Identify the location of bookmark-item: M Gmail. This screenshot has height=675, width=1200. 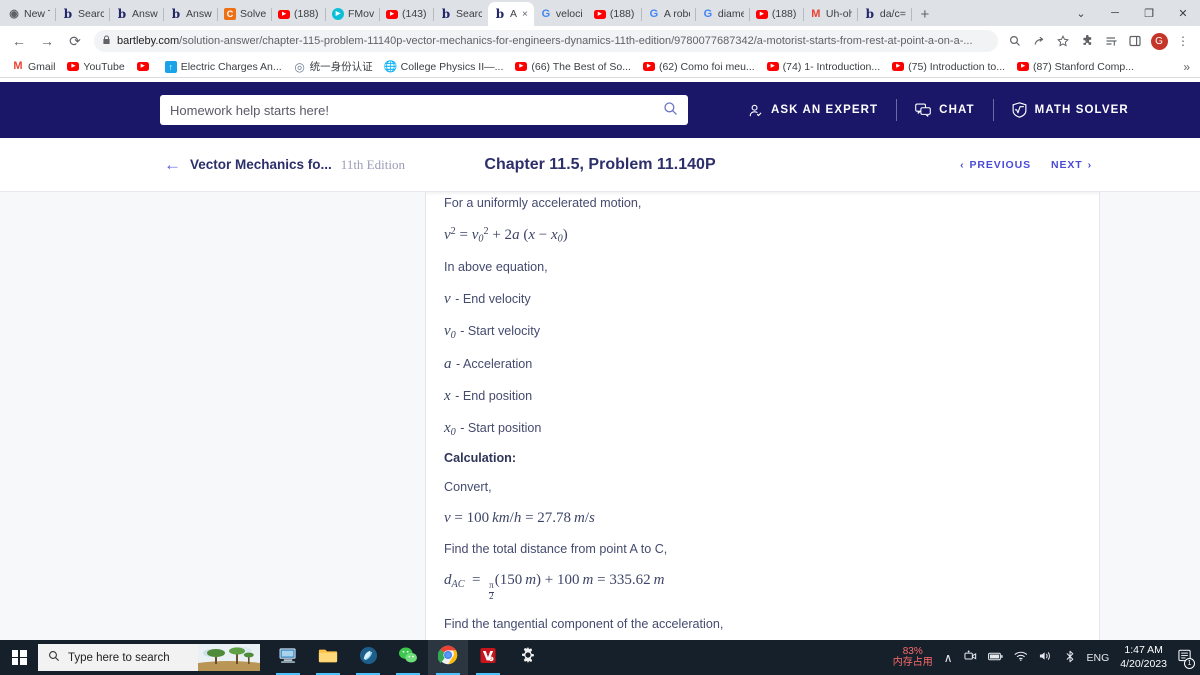
(33, 67).